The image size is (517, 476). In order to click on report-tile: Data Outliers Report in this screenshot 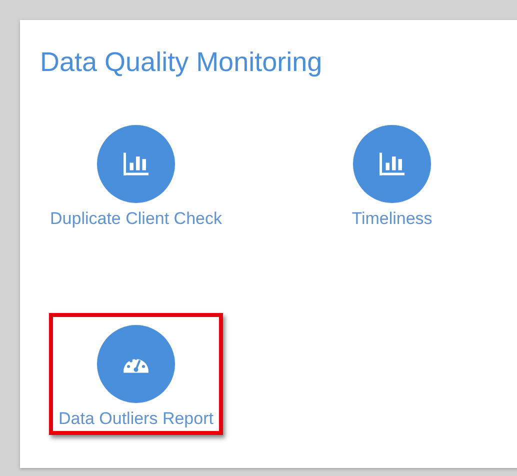, I will do `click(136, 374)`.